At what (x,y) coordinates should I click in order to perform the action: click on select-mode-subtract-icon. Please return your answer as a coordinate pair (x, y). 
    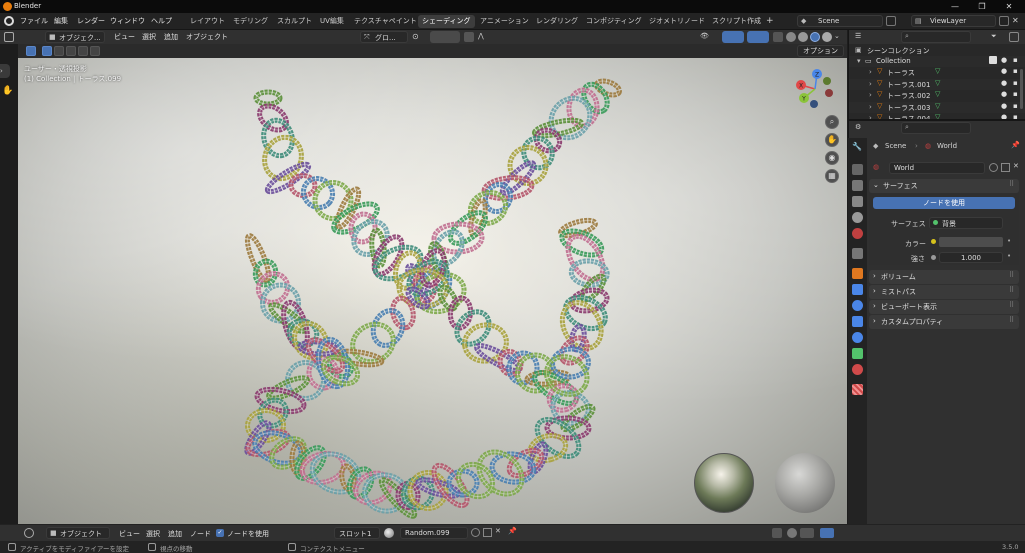
    Looking at the image, I should click on (71, 51).